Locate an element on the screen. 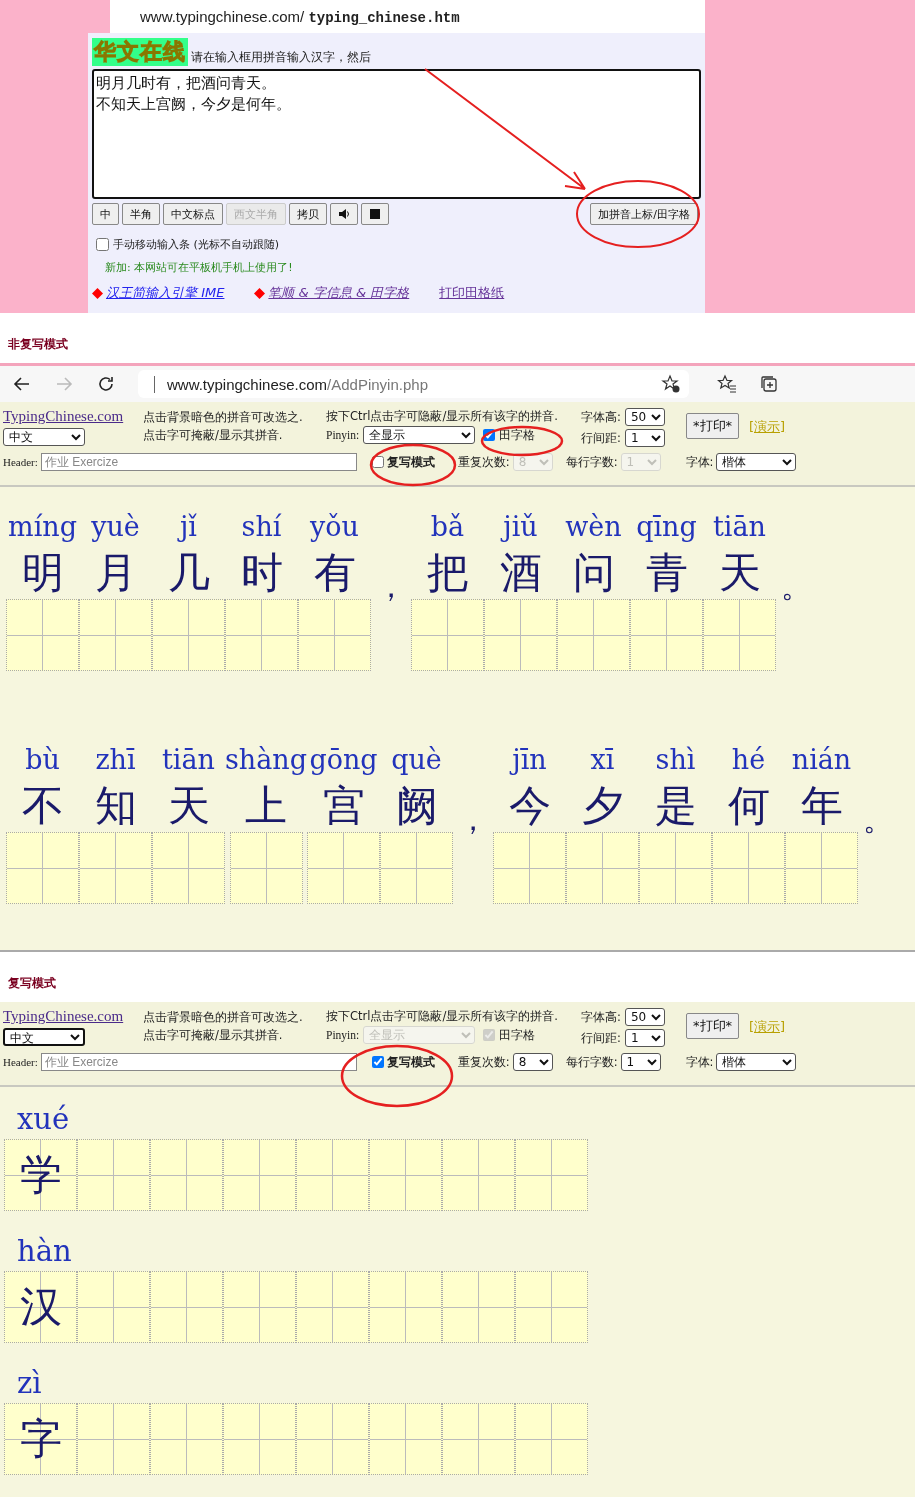  pinyin-text: yǒu is located at coordinates (334, 527).